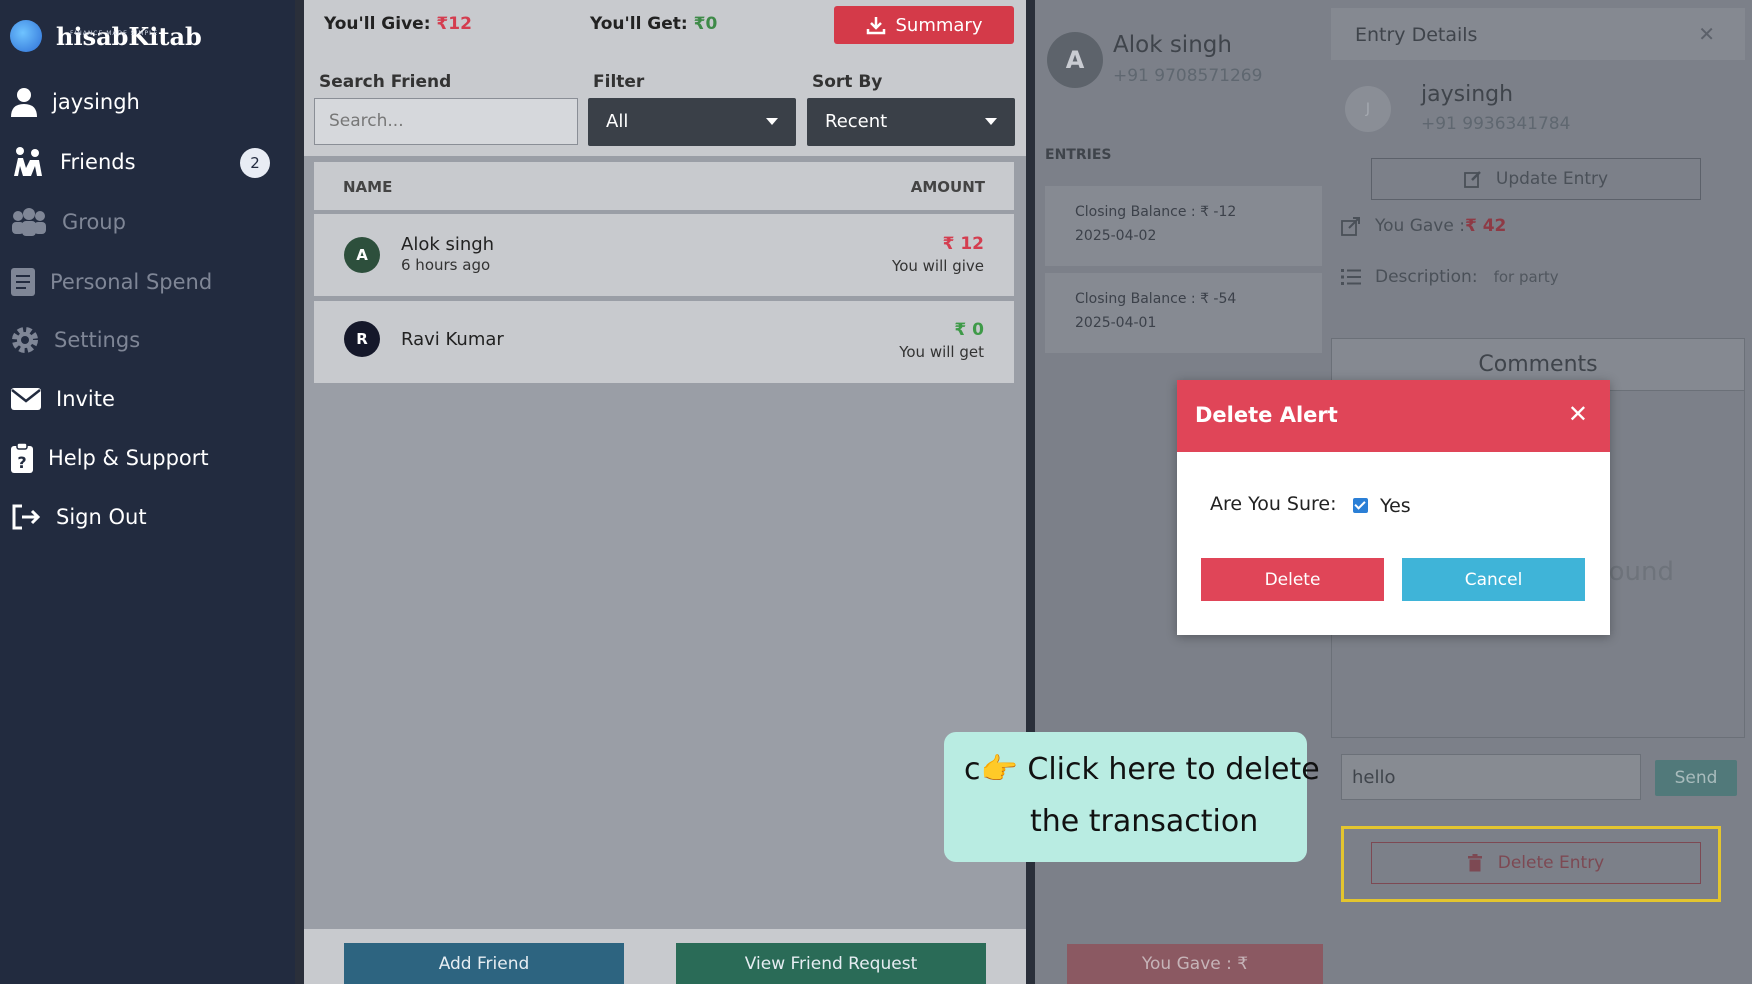  What do you see at coordinates (1491, 777) in the screenshot?
I see `comment-input: hello` at bounding box center [1491, 777].